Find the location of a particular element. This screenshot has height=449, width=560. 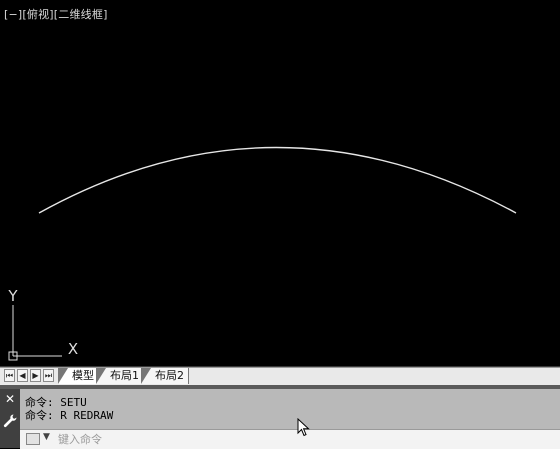

tab-layout2: 布局2 is located at coordinates (165, 376).